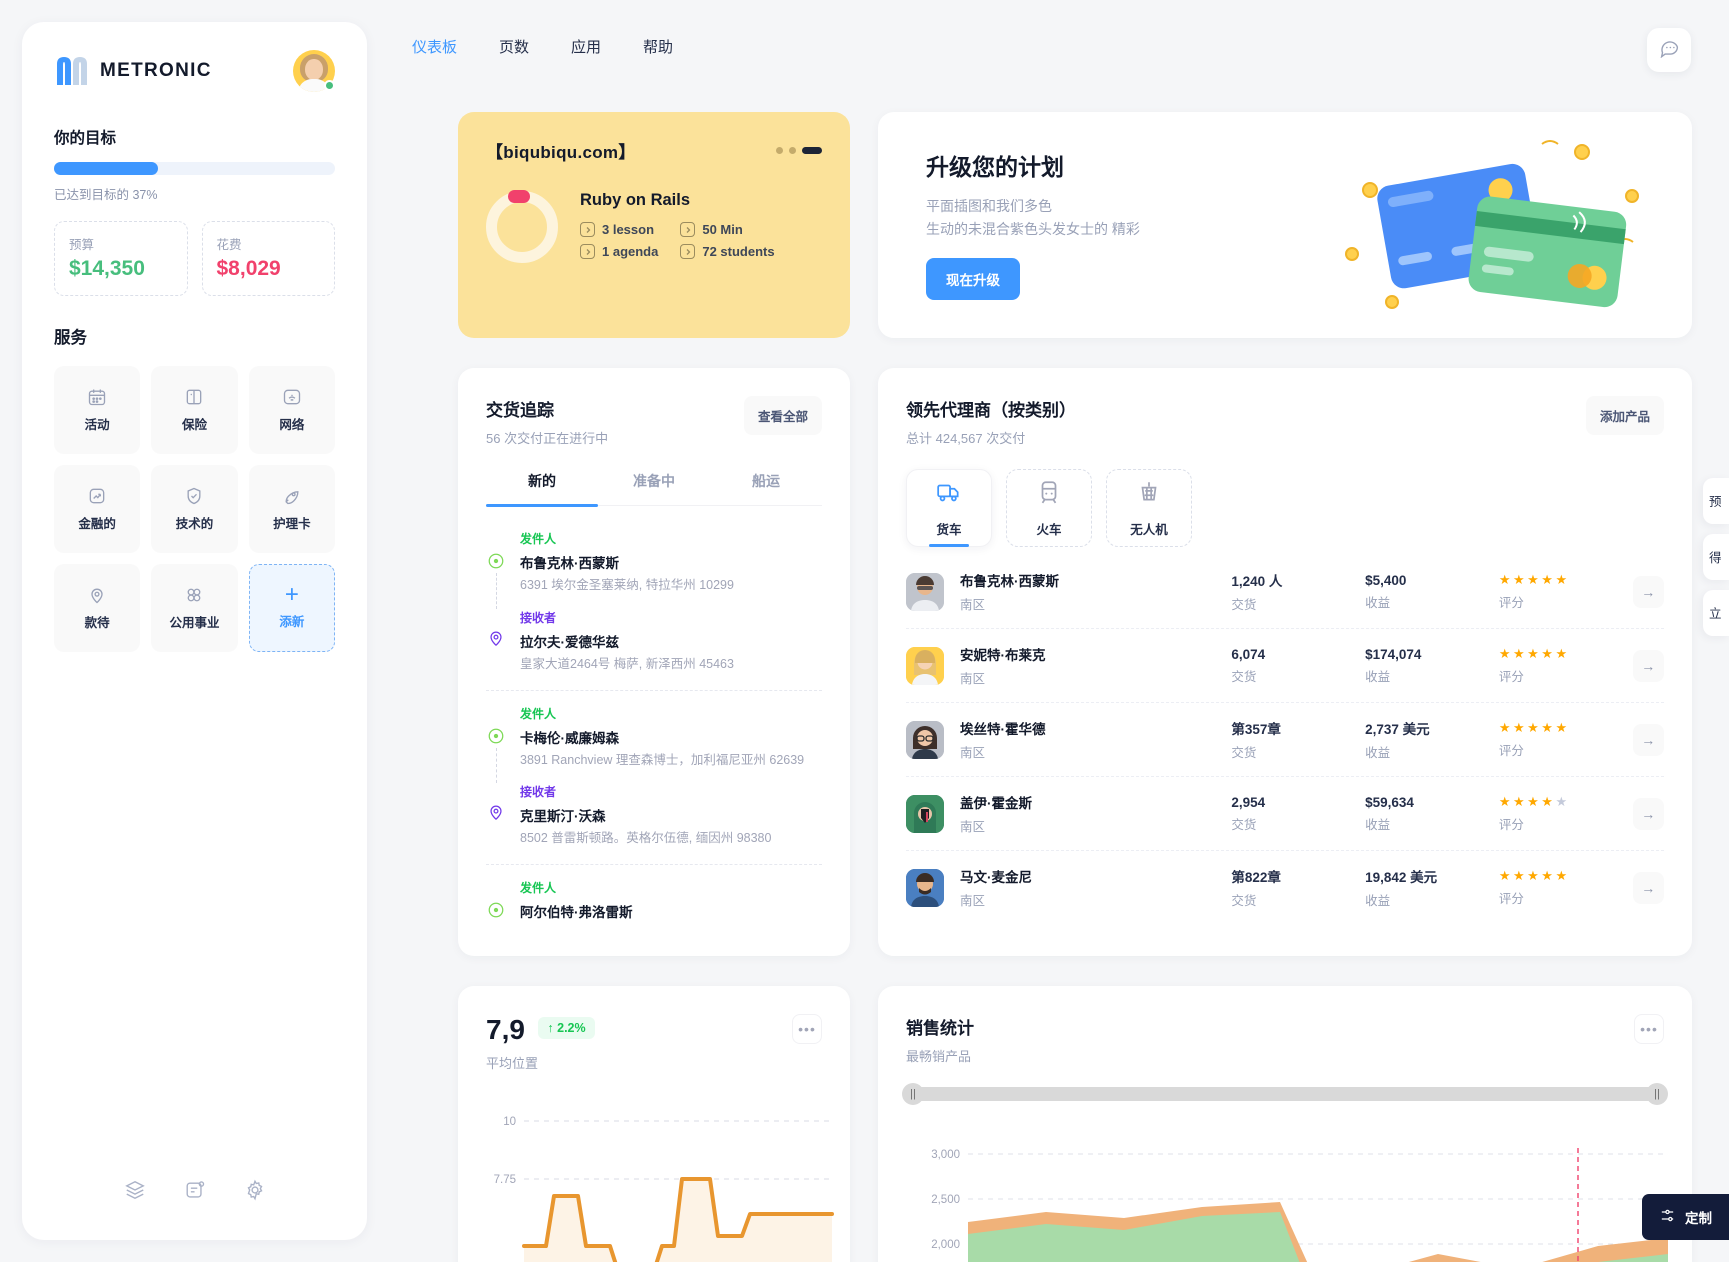 Image resolution: width=1729 pixels, height=1262 pixels. What do you see at coordinates (654, 407) in the screenshot?
I see `delivery-card-header: 交货追踪 56 次交付正在进行中 查看全部` at bounding box center [654, 407].